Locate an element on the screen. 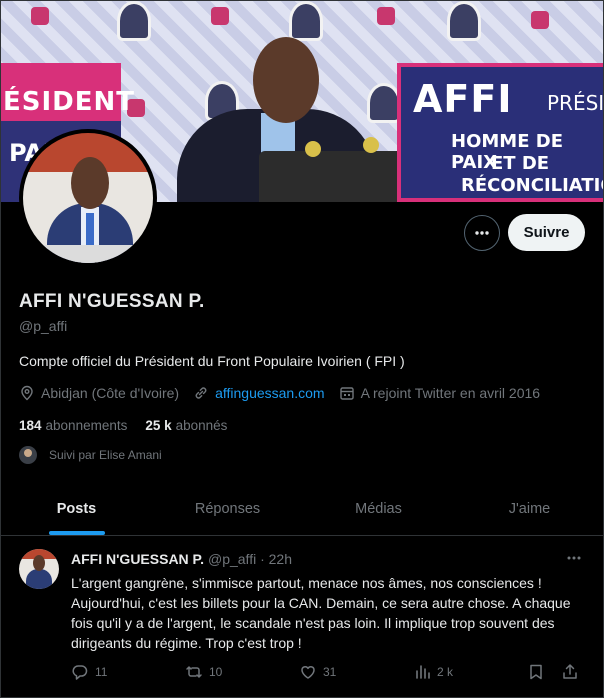 Image resolution: width=604 pixels, height=698 pixels. profile-location: Abidjan (Côte d'Ivoire) is located at coordinates (99, 393).